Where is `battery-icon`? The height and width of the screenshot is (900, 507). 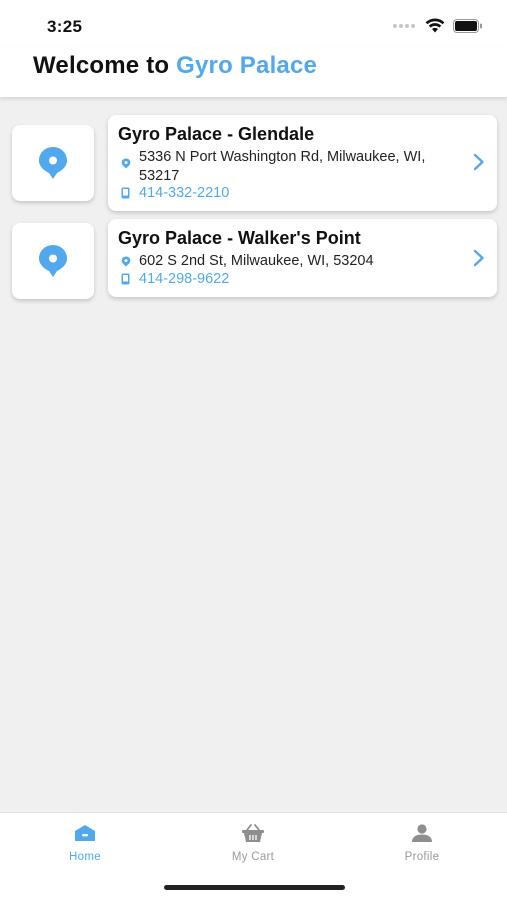 battery-icon is located at coordinates (468, 25).